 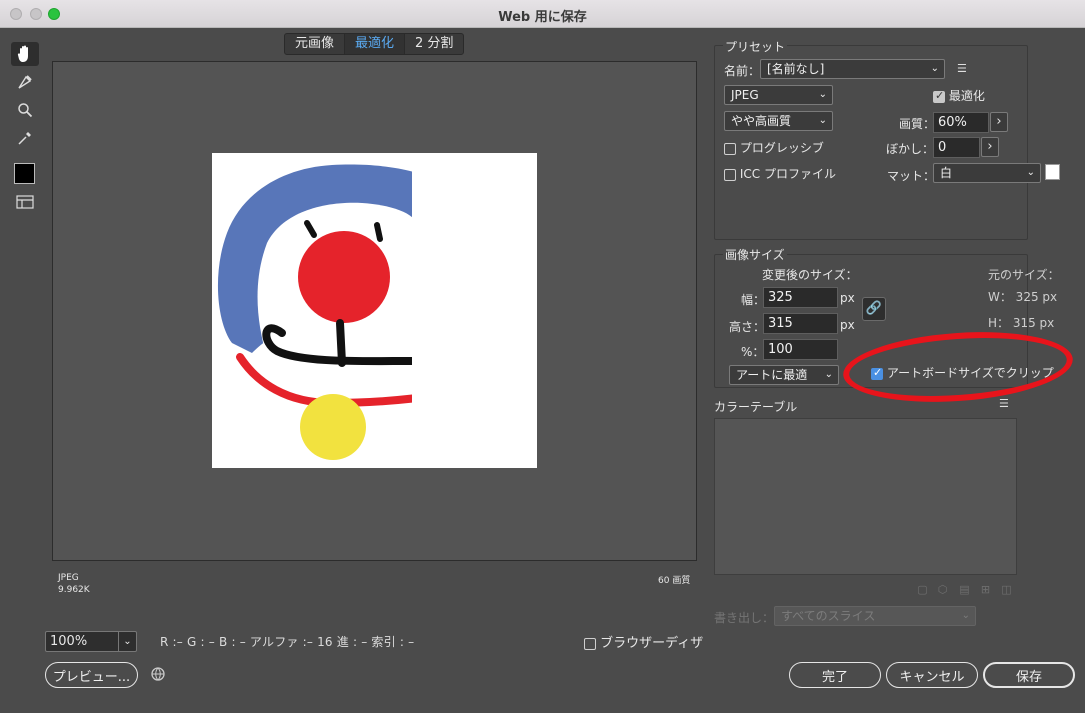 I want to click on pixel-color-info: R :– G : – B : – アルファ :– 16 進 : – 索引 : –, so click(x=287, y=642).